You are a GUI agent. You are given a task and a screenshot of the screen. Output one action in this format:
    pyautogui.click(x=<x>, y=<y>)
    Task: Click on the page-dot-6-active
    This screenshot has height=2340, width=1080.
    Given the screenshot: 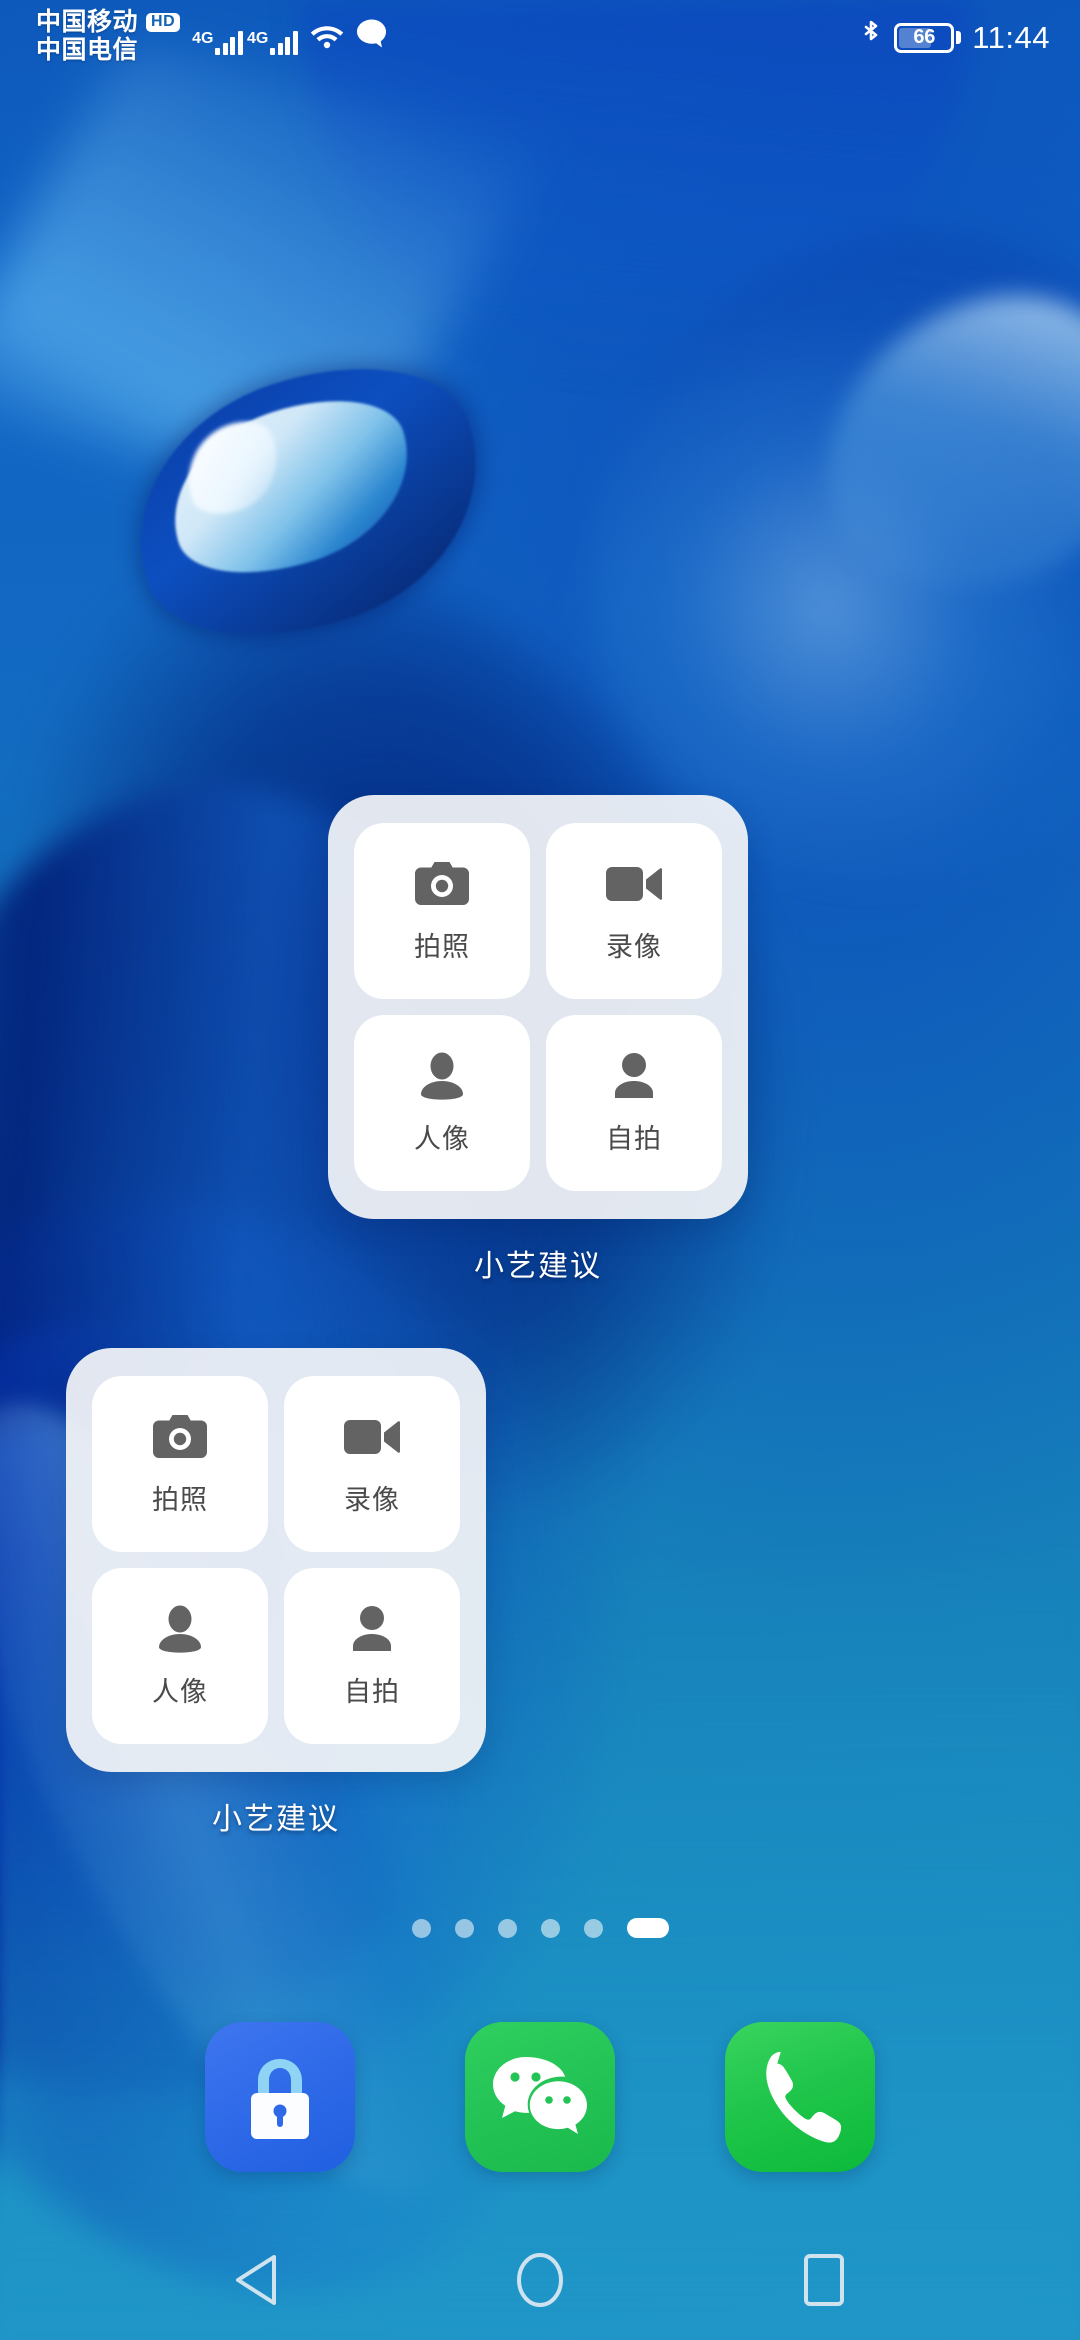 What is the action you would take?
    pyautogui.click(x=647, y=1928)
    